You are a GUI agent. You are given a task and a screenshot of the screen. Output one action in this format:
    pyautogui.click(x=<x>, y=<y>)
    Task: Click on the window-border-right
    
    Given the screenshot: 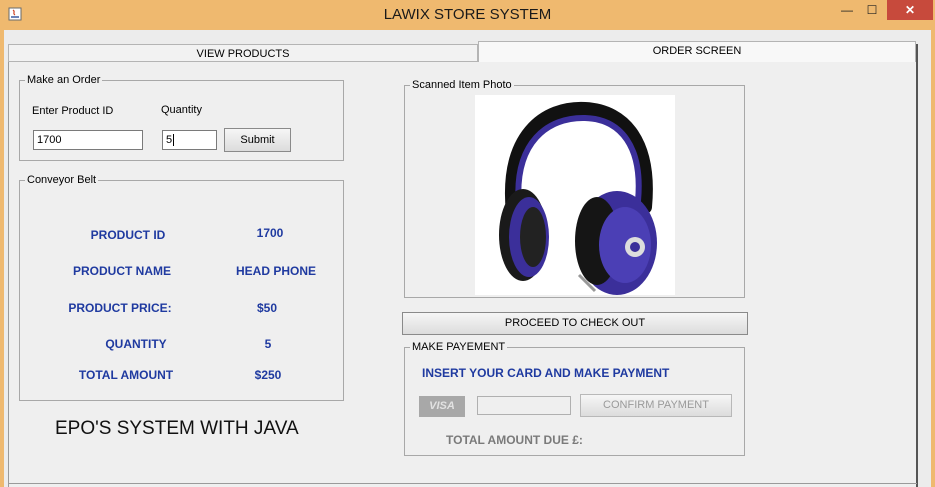 What is the action you would take?
    pyautogui.click(x=933, y=258)
    